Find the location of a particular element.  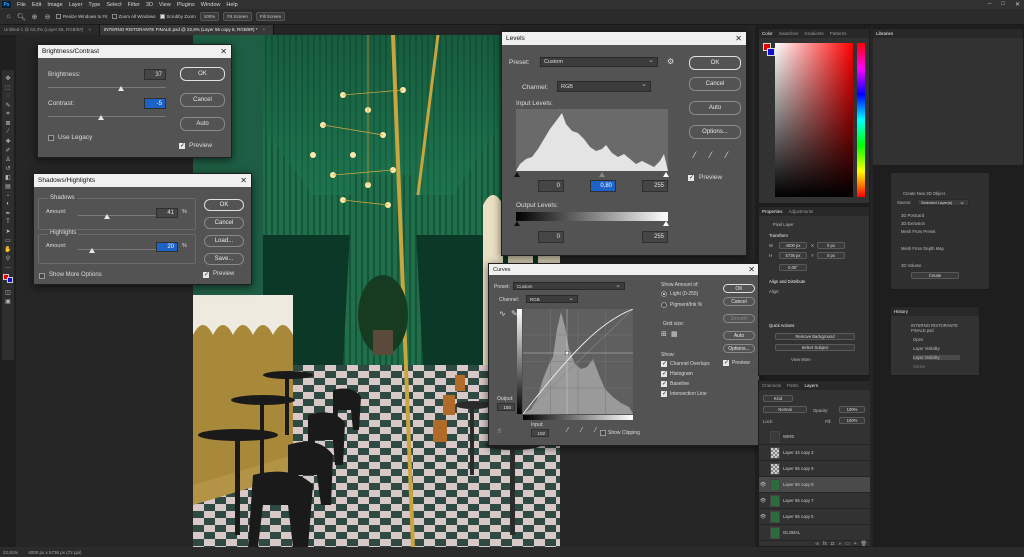

scrubby-zoom-checkbox: Scrubby Zoom is located at coordinates (177, 16).